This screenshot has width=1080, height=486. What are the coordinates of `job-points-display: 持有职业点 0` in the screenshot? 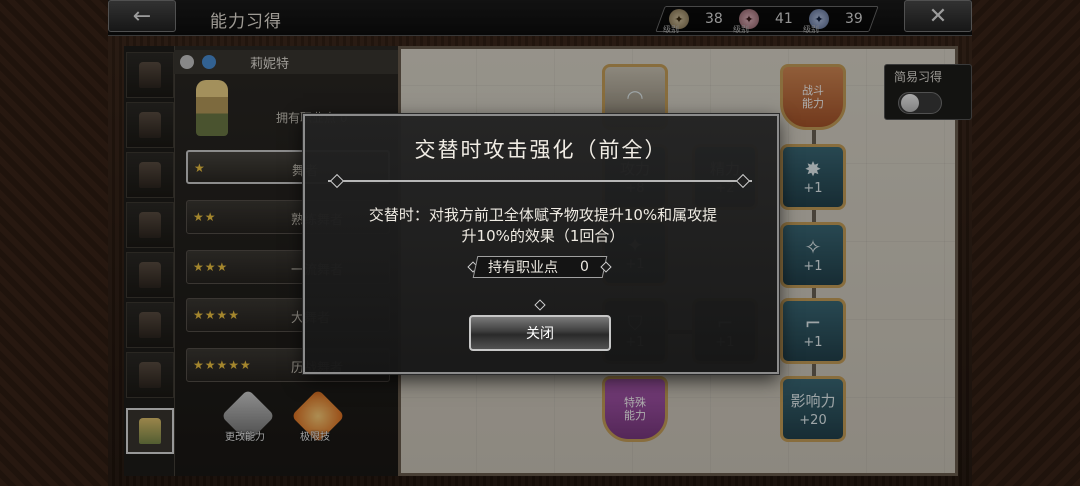 It's located at (540, 267).